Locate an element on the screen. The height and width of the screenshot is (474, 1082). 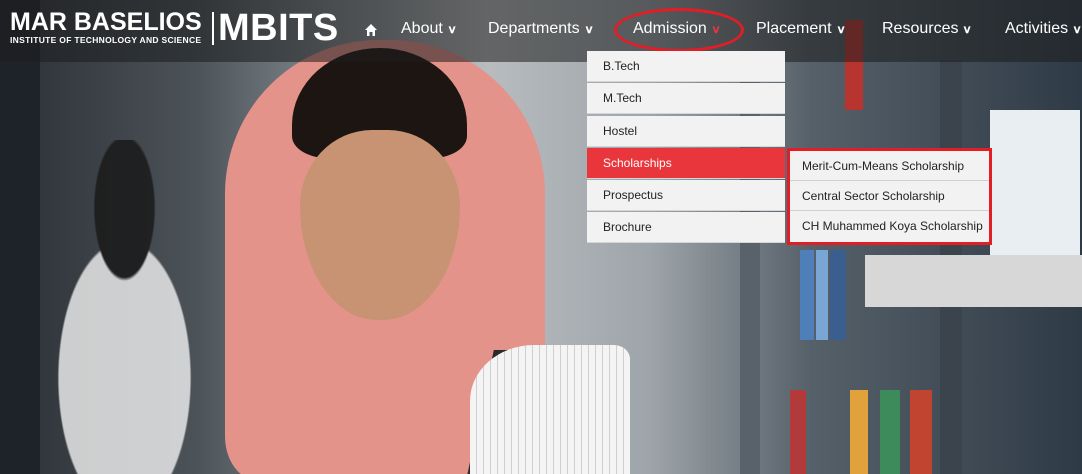
dropdown-item-brochure: Brochure is located at coordinates (686, 228).